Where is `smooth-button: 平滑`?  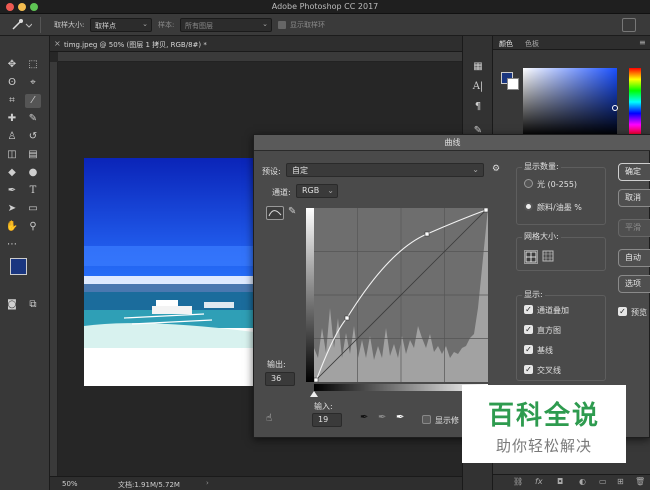
smooth-button: 平滑 is located at coordinates (634, 228).